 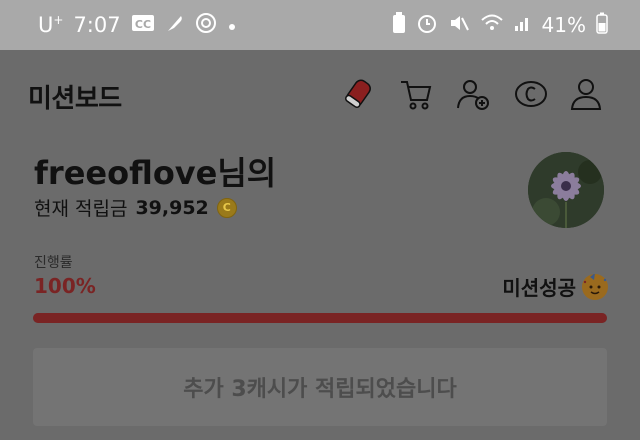 What do you see at coordinates (602, 25) in the screenshot?
I see `battery-icon` at bounding box center [602, 25].